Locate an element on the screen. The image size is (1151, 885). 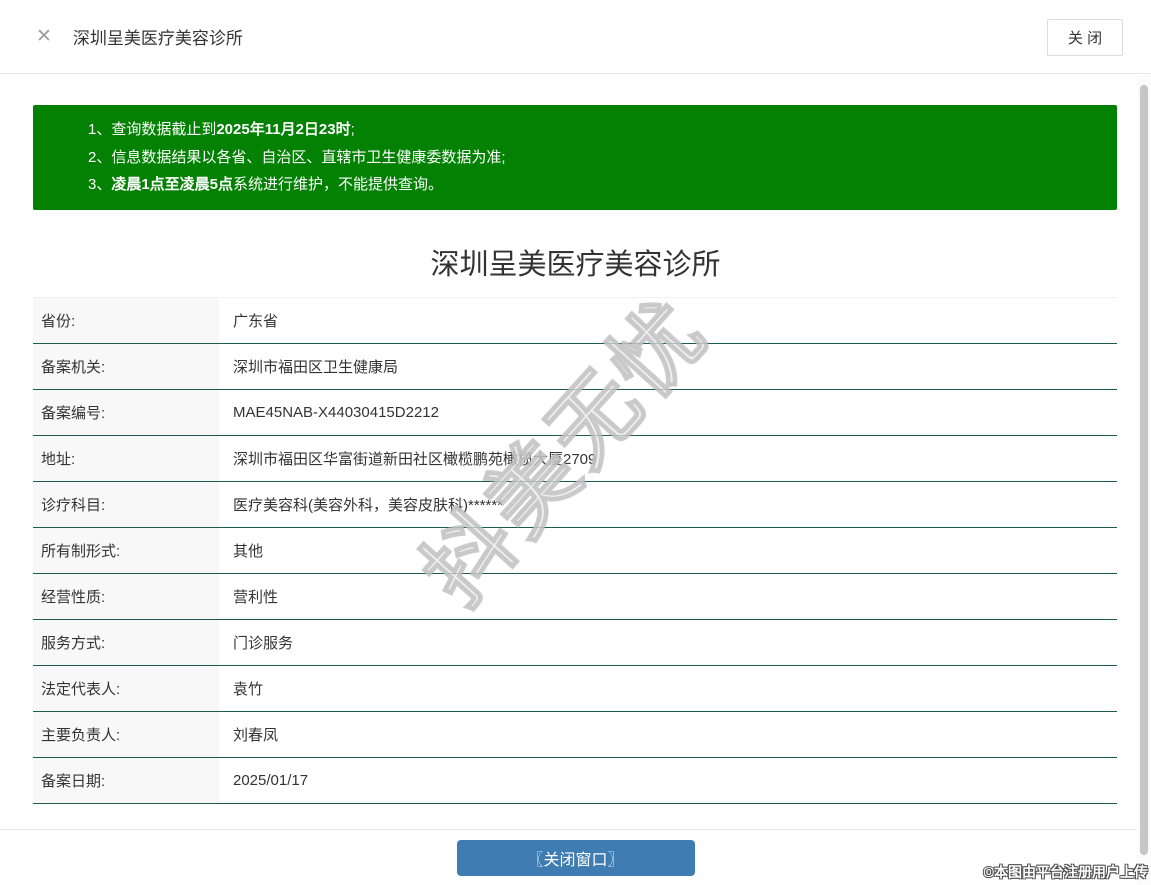
field-value: 广东省 is located at coordinates (256, 321).